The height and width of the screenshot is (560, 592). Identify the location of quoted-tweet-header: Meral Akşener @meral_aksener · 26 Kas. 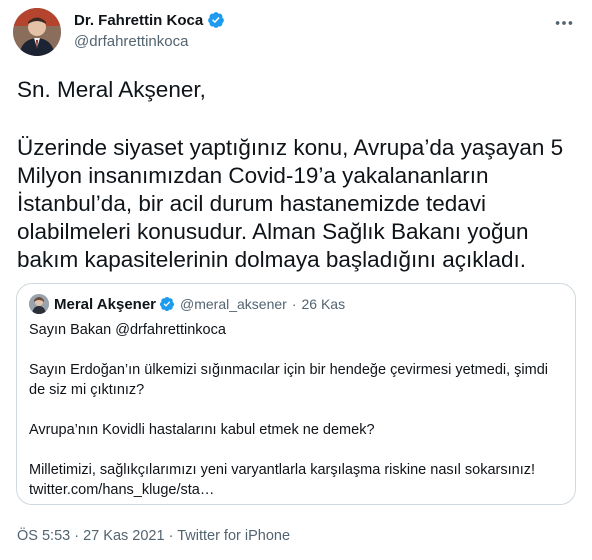
(187, 304).